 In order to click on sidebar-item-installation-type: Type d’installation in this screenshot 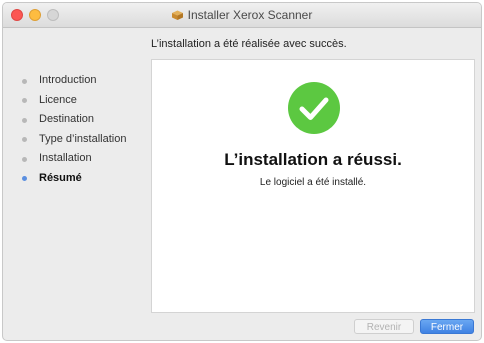, I will do `click(82, 140)`.